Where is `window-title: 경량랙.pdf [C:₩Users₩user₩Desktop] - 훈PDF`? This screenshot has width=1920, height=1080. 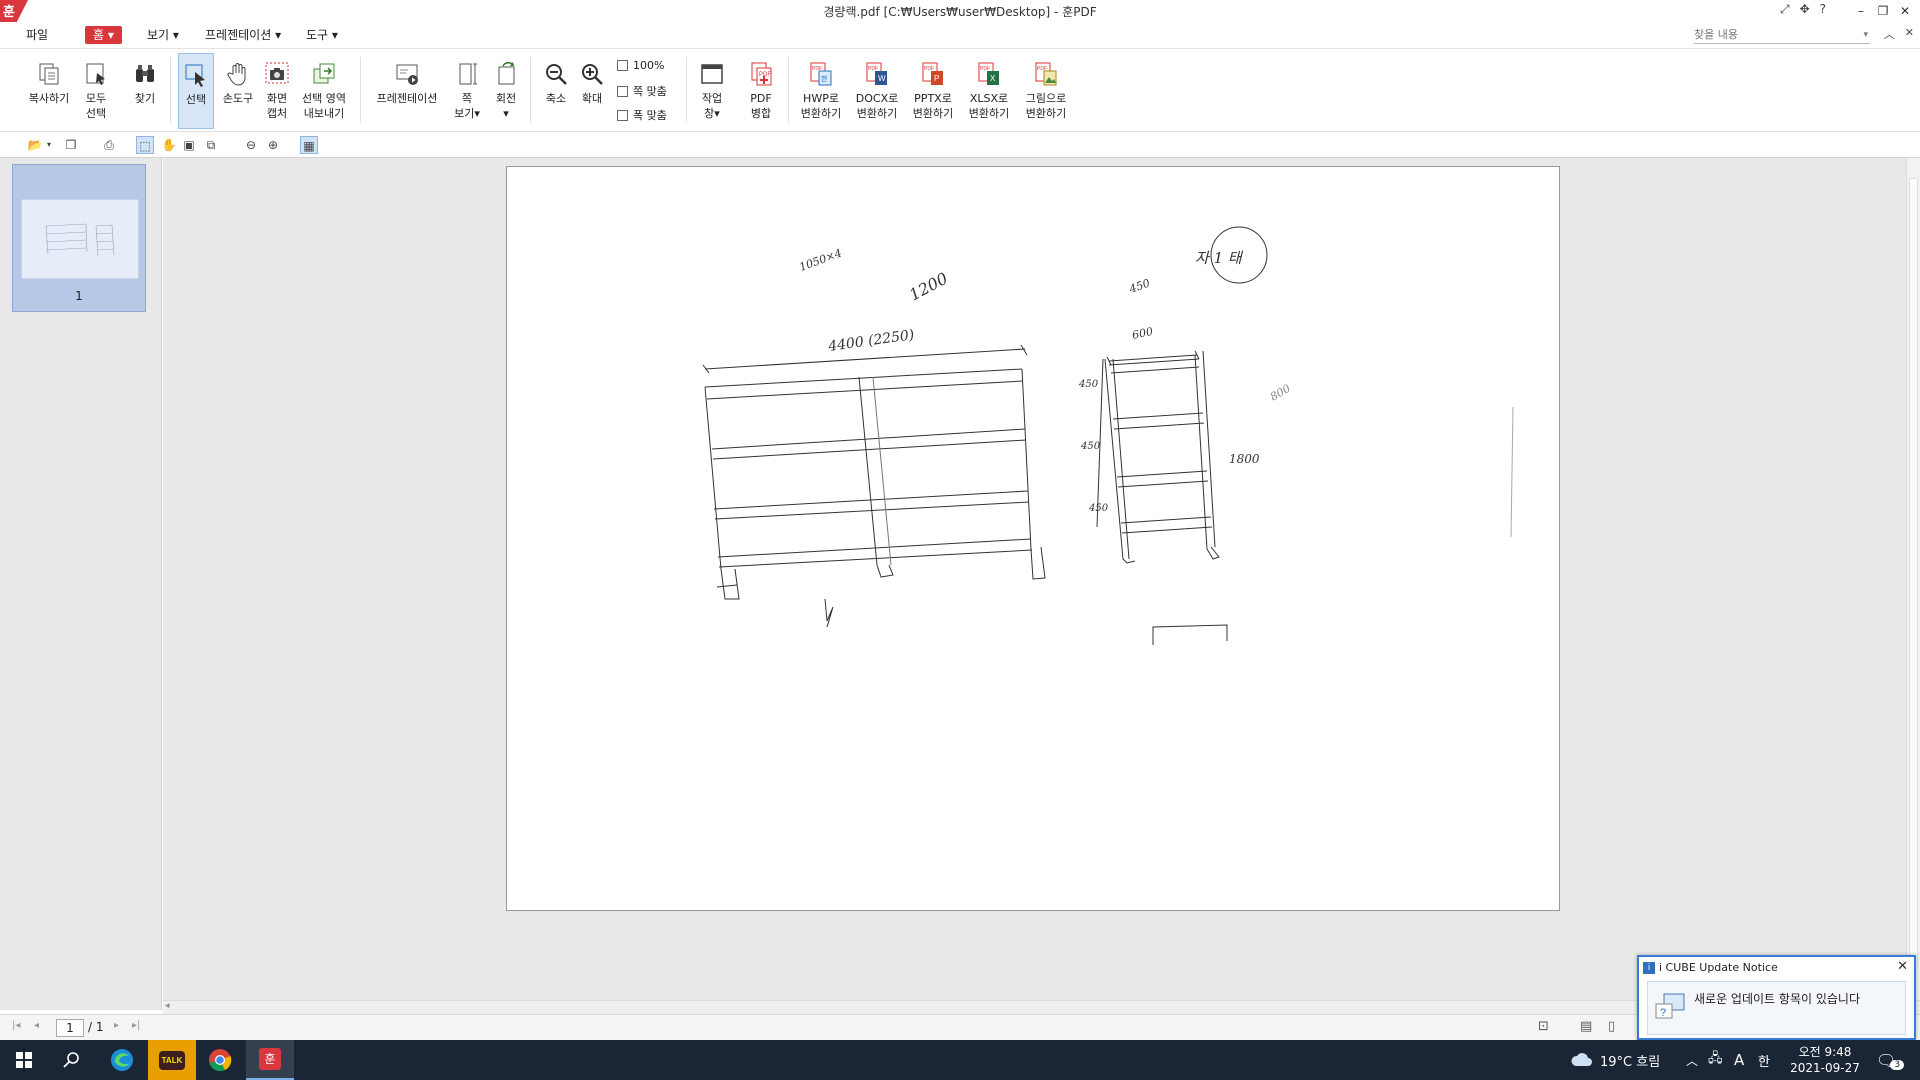 window-title: 경량랙.pdf [C:₩Users₩user₩Desktop] - 훈PDF is located at coordinates (960, 12).